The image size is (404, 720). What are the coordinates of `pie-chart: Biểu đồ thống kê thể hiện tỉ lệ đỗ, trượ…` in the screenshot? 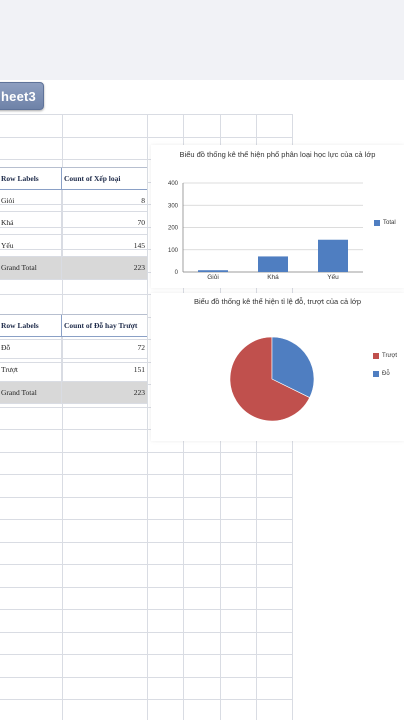 It's located at (277, 367).